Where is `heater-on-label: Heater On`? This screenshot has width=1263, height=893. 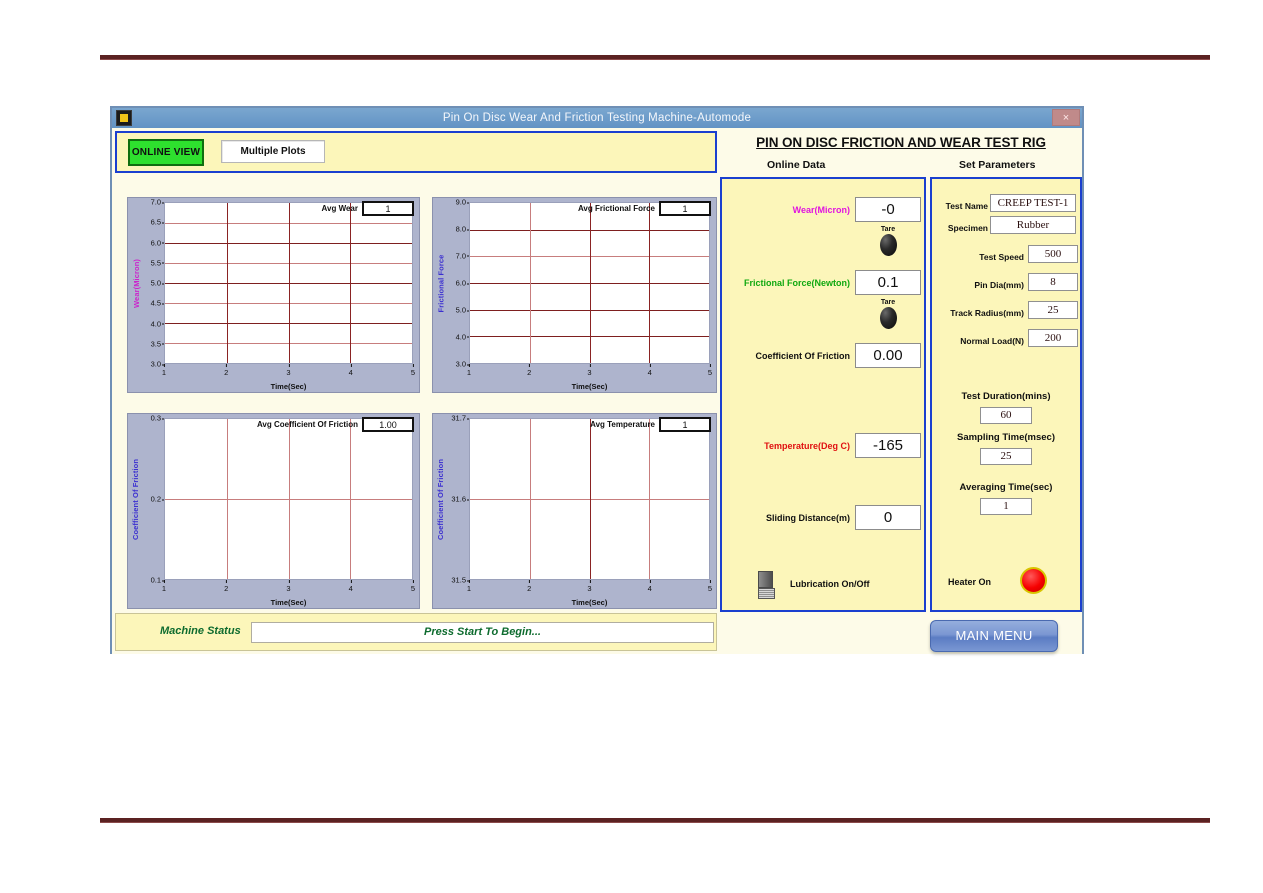 heater-on-label: Heater On is located at coordinates (970, 582).